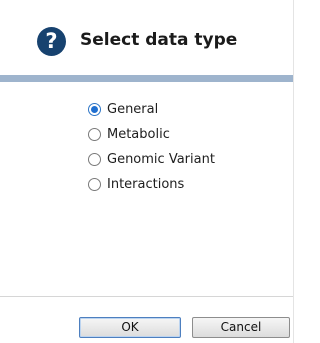  What do you see at coordinates (138, 134) in the screenshot?
I see `option-label: Metabolic` at bounding box center [138, 134].